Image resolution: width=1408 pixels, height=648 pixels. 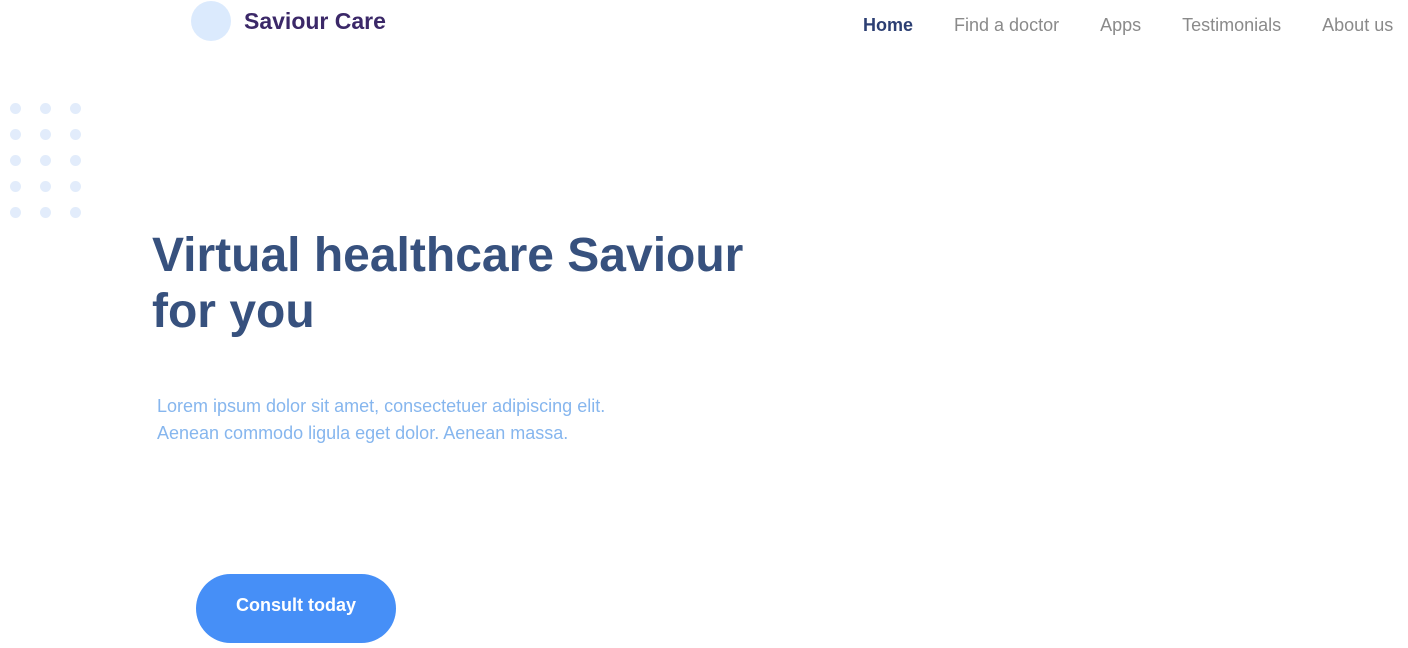 I want to click on dot-grid-decoration, so click(x=50, y=163).